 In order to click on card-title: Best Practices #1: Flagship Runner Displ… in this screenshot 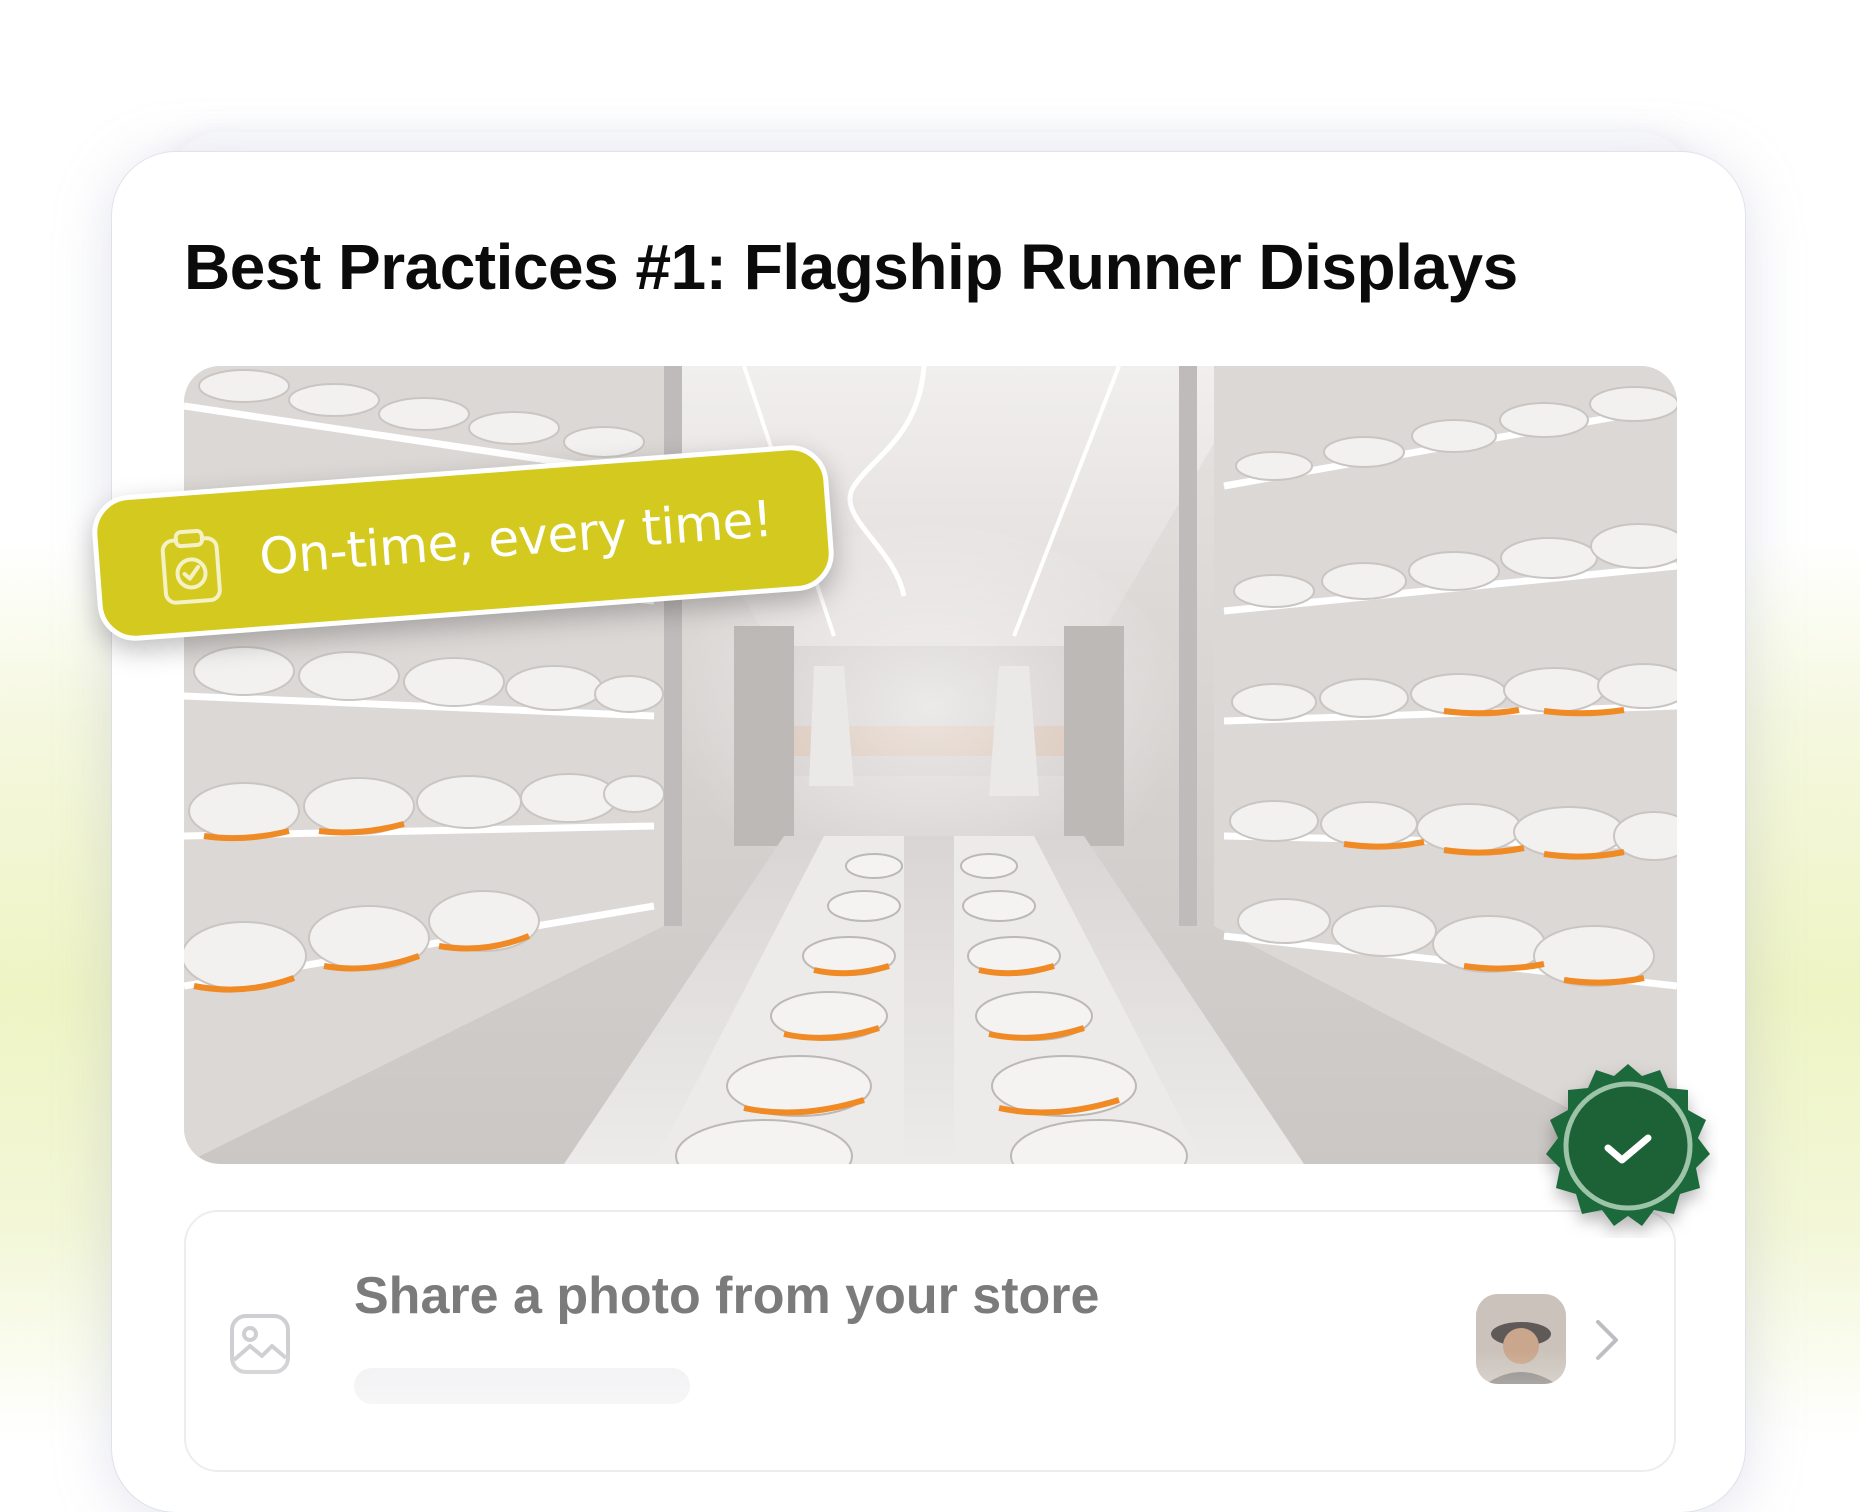, I will do `click(851, 267)`.